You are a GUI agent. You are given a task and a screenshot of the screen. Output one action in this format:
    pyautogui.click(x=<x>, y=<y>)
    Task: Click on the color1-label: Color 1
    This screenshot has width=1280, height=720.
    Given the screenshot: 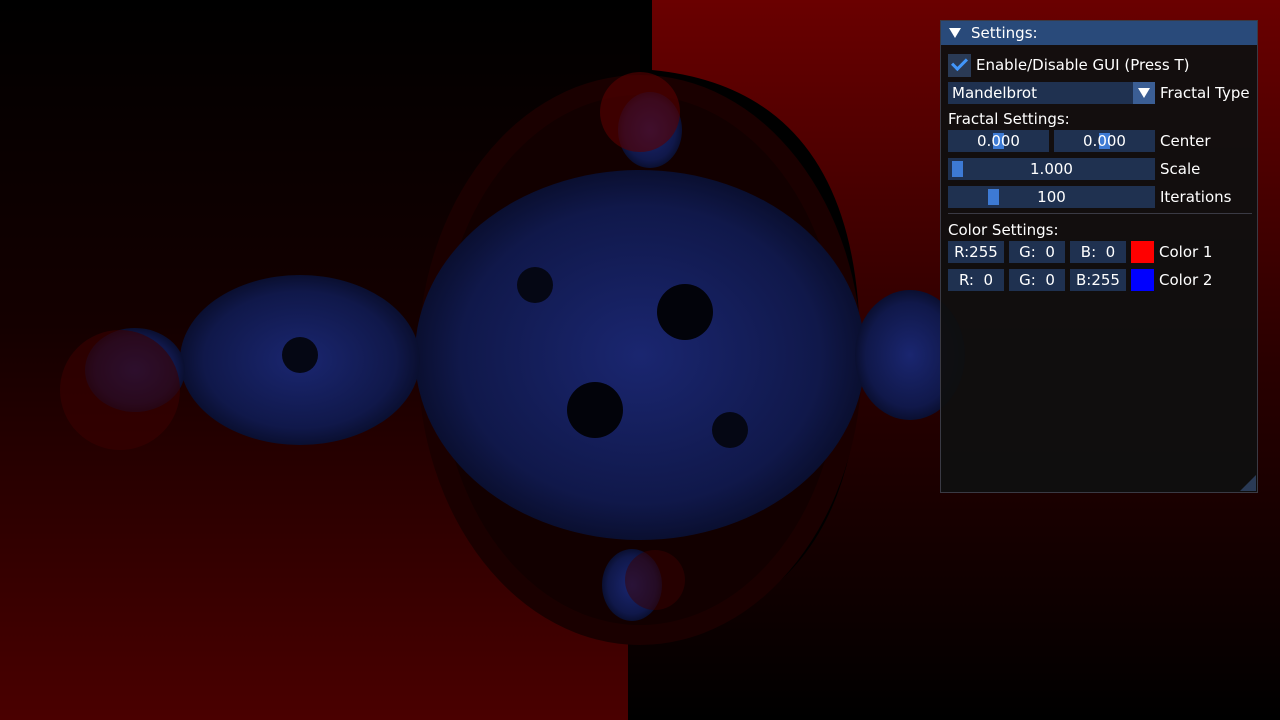 What is the action you would take?
    pyautogui.click(x=1186, y=252)
    